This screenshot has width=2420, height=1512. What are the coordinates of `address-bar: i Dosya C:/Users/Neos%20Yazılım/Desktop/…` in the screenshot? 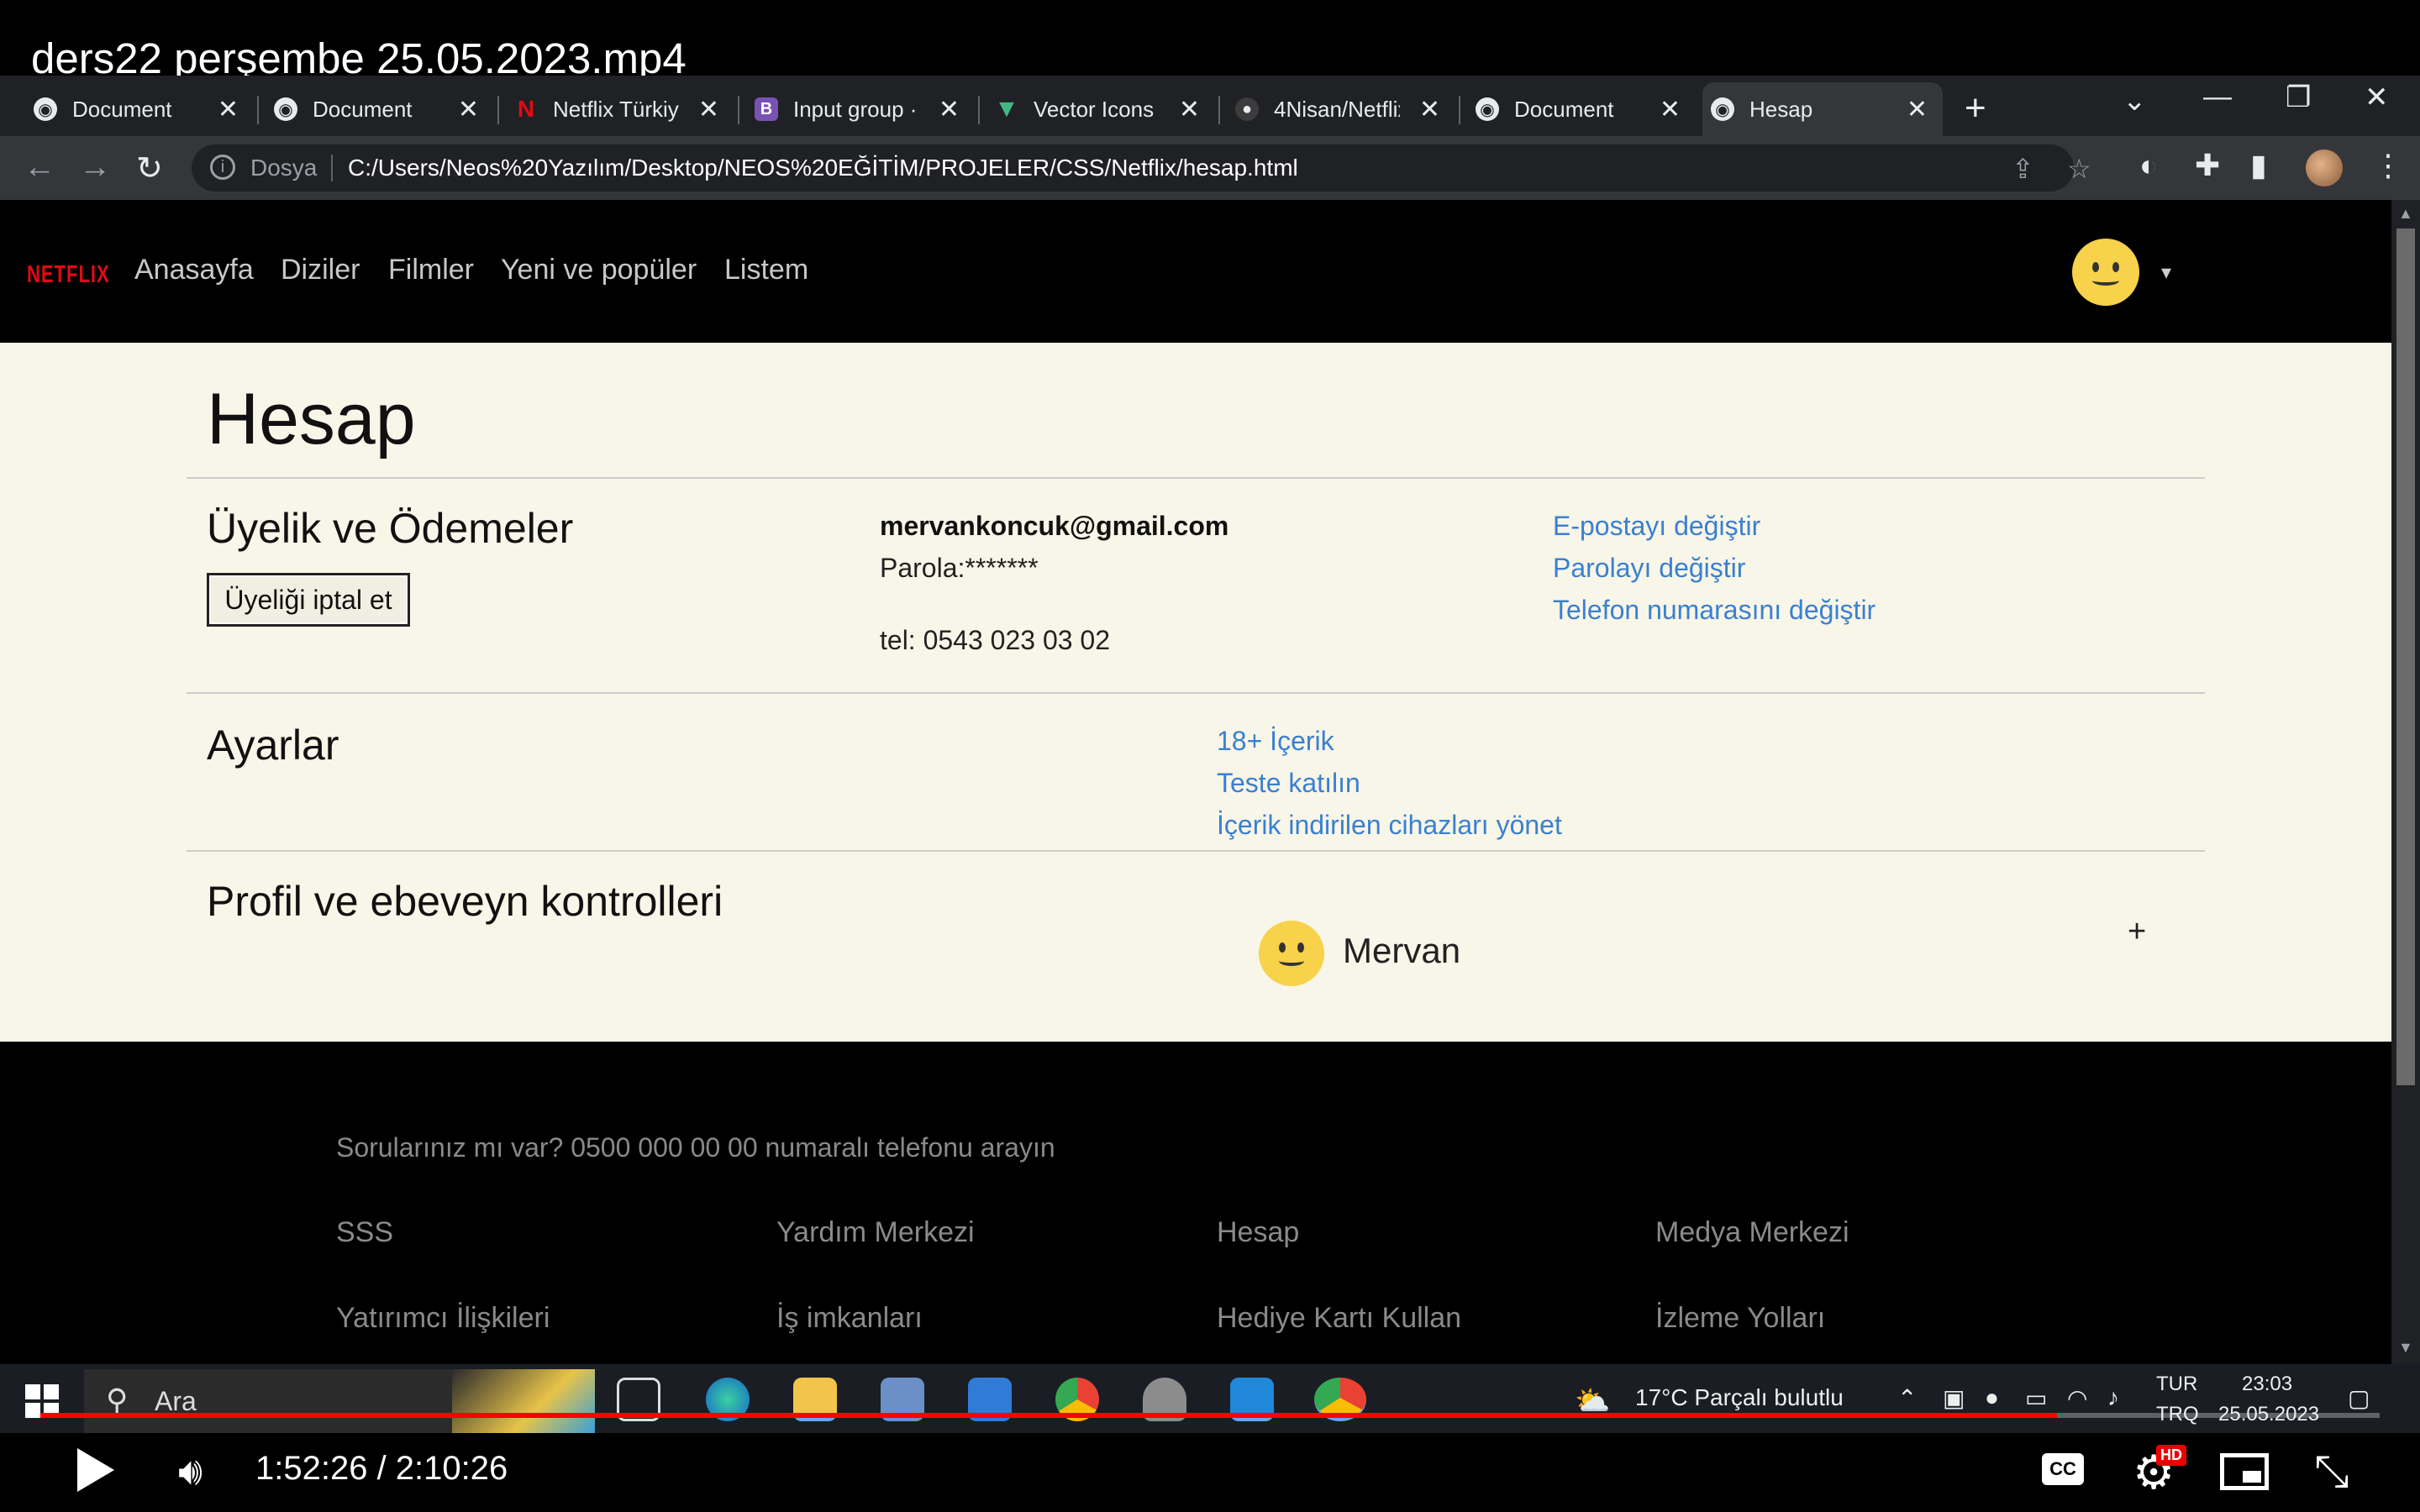 It's located at (1141, 168).